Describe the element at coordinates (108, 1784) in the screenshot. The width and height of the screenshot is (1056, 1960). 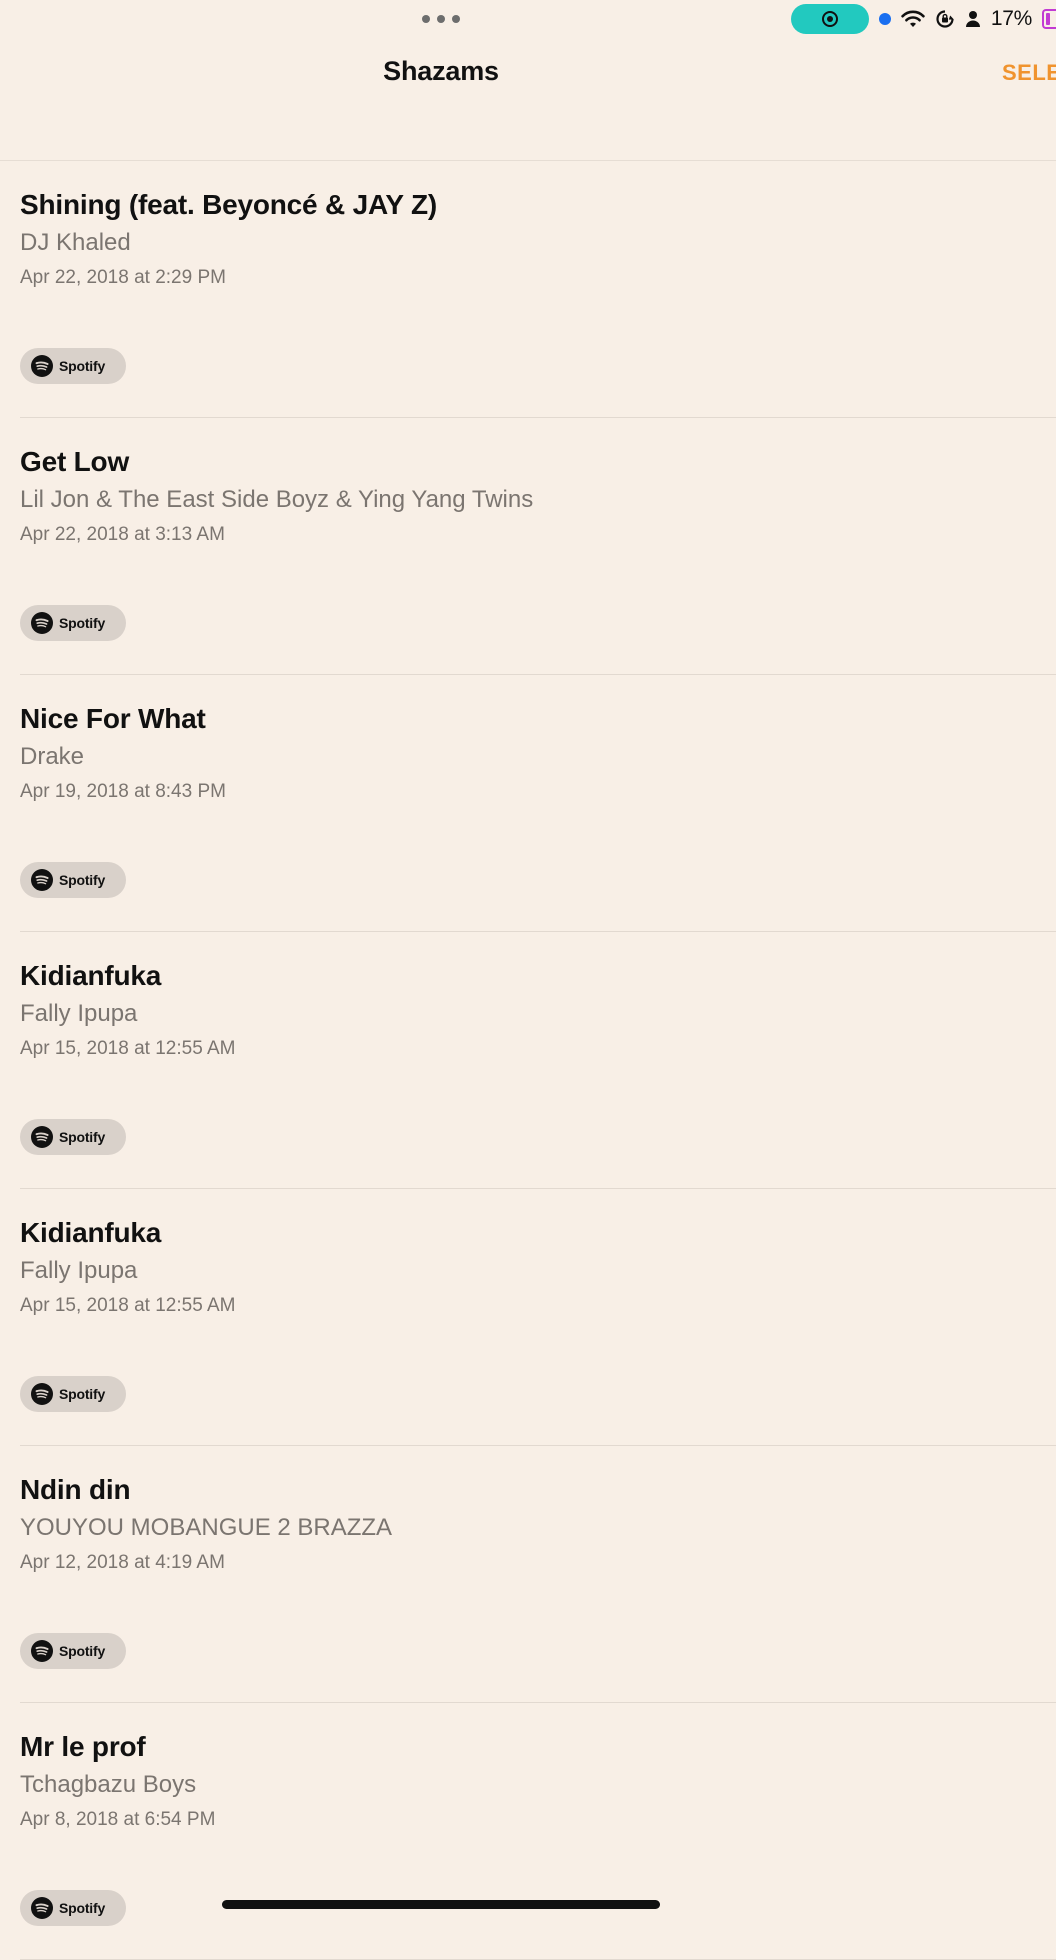
I see `song-artist: Tchagbazu Boys` at that location.